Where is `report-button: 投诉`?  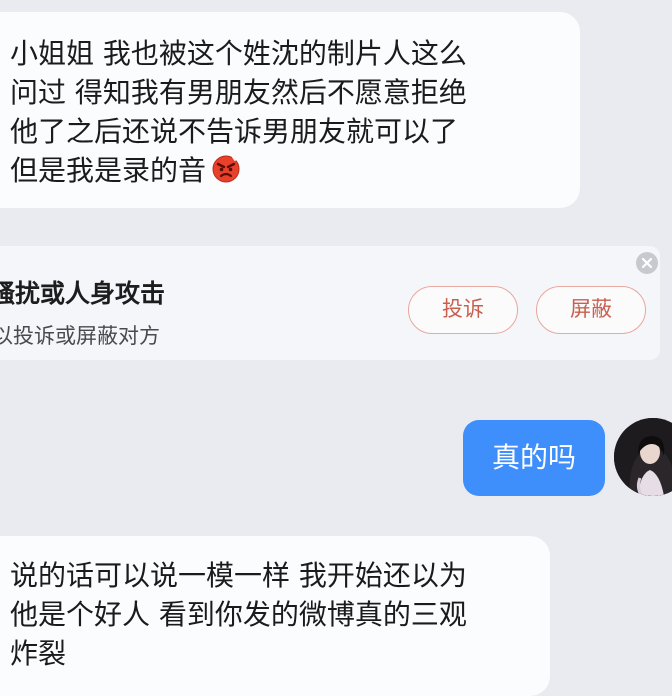 report-button: 投诉 is located at coordinates (463, 310).